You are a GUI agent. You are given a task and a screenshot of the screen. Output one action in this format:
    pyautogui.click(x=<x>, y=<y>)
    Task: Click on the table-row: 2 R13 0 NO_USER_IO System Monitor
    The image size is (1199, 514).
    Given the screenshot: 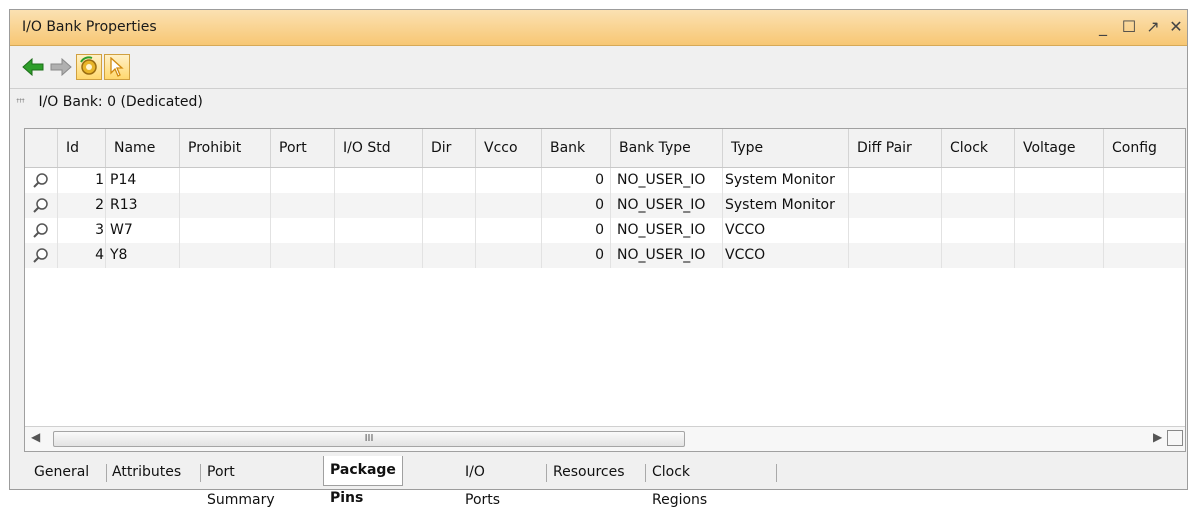 What is the action you would take?
    pyautogui.click(x=605, y=205)
    